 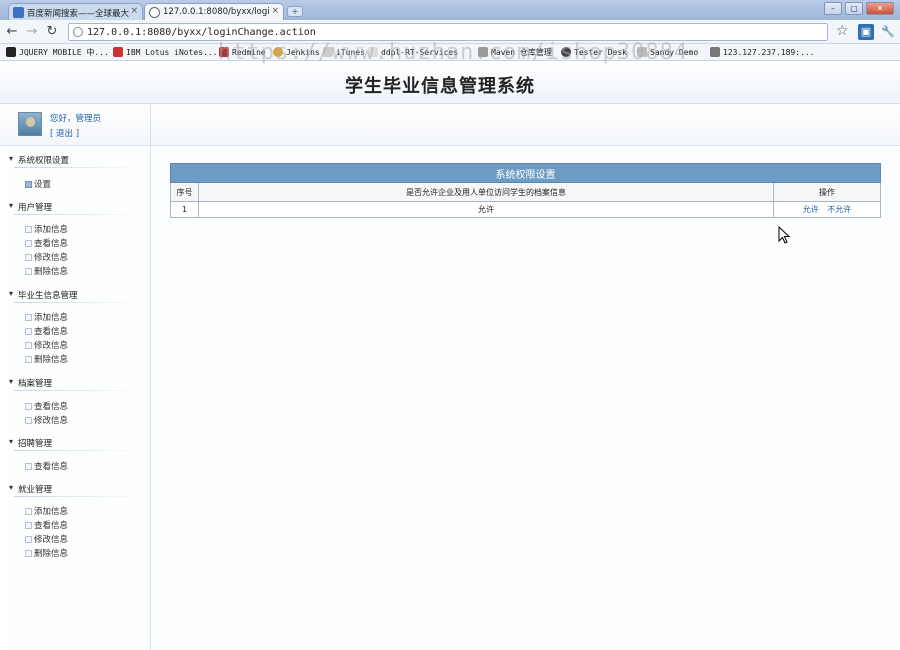 I want to click on sidebar-group-archive-management: 档案管理, so click(x=30, y=383).